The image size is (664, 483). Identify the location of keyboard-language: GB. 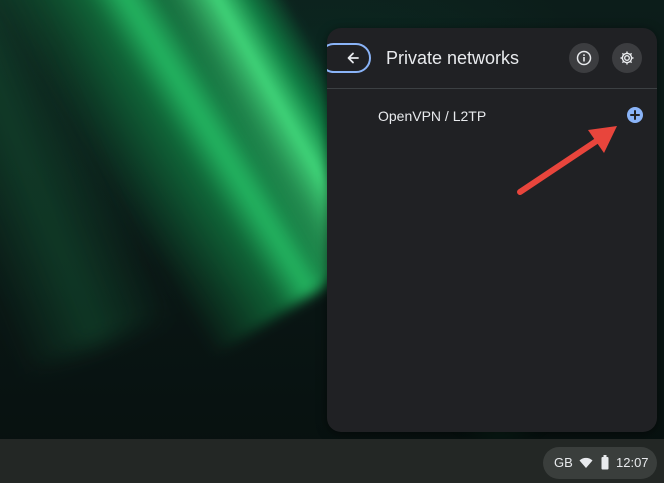
(563, 462).